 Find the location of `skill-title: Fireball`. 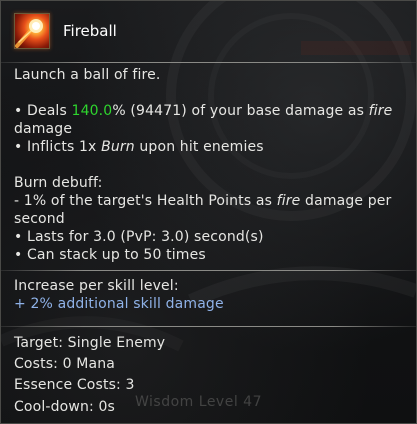

skill-title: Fireball is located at coordinates (90, 31).